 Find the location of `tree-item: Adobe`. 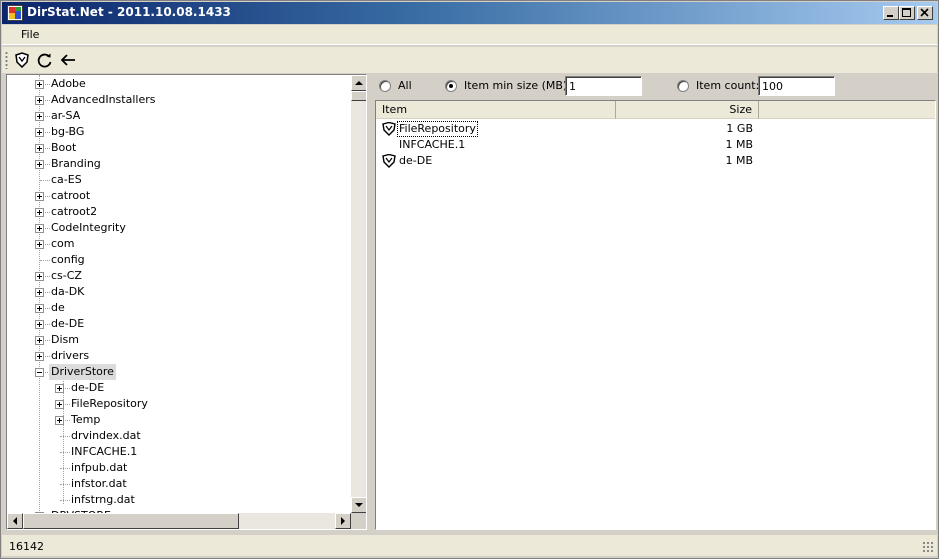

tree-item: Adobe is located at coordinates (179, 84).